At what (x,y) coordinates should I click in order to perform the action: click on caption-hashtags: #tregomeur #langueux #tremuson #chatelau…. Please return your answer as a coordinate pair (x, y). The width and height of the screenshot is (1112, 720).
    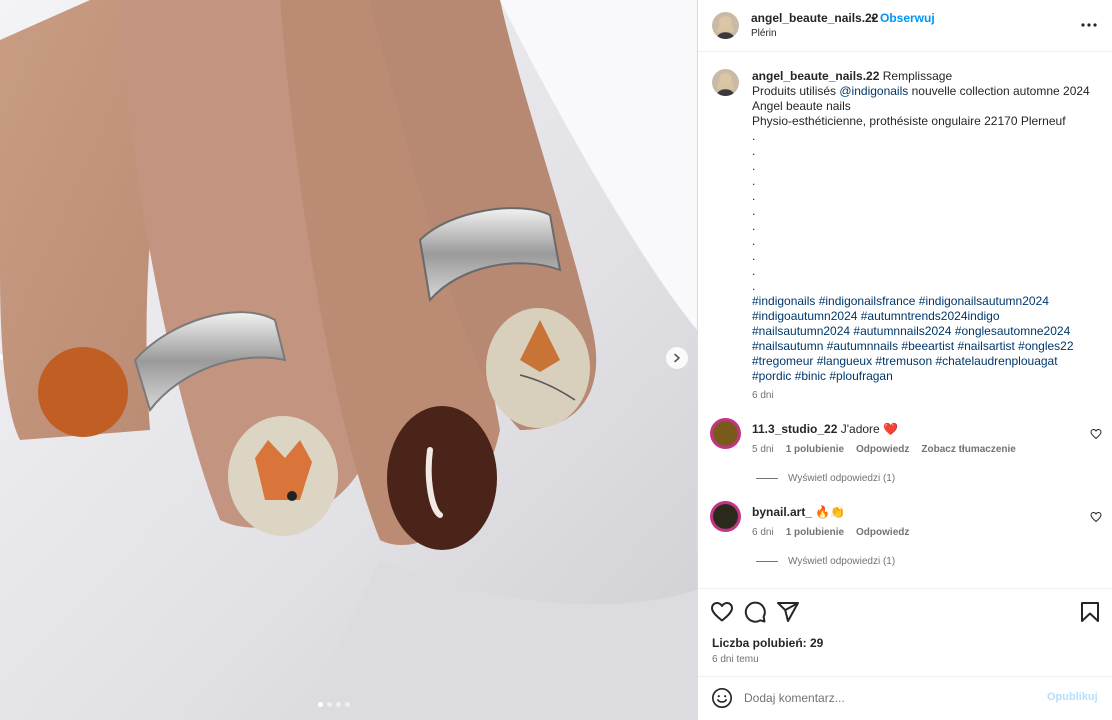
    Looking at the image, I should click on (922, 361).